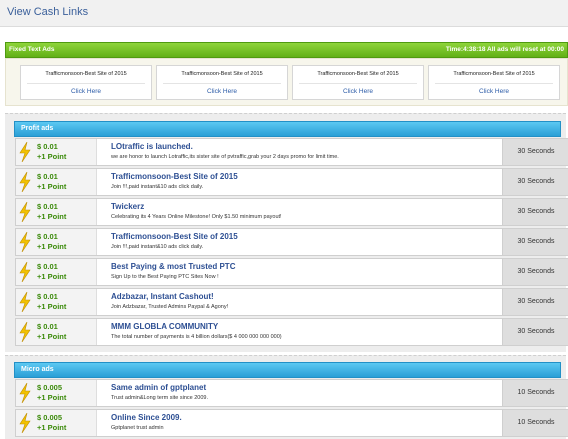 The image size is (568, 439). What do you see at coordinates (32, 49) in the screenshot?
I see `fixed-ads-label: Fixed Text Ads` at bounding box center [32, 49].